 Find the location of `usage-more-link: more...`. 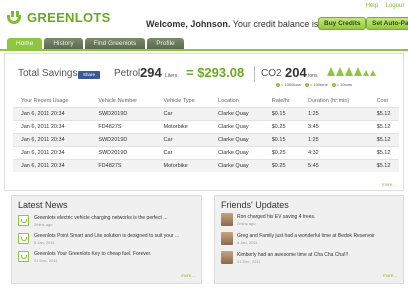

usage-more-link: more... is located at coordinates (389, 184).